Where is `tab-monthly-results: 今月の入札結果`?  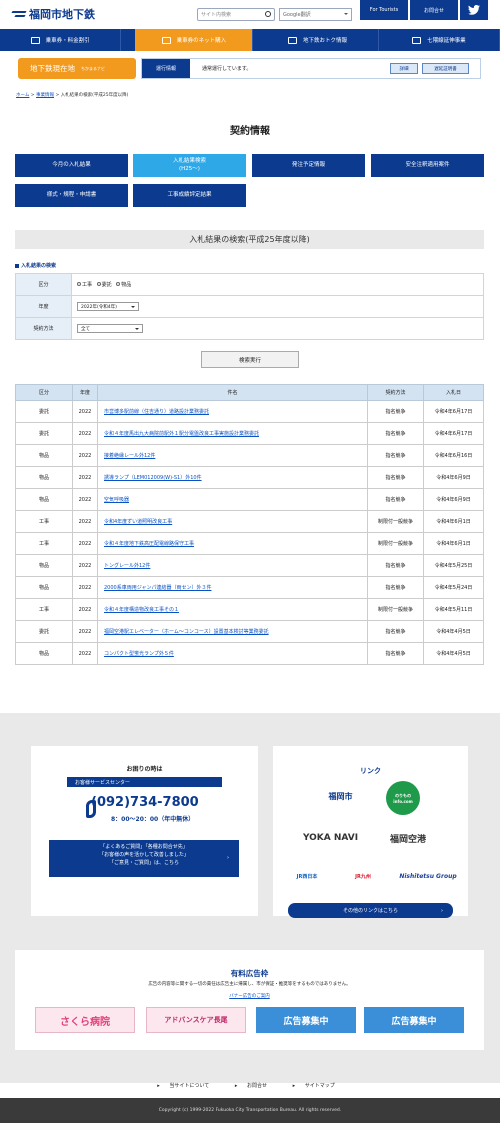
tab-monthly-results: 今月の入札結果 is located at coordinates (71, 165).